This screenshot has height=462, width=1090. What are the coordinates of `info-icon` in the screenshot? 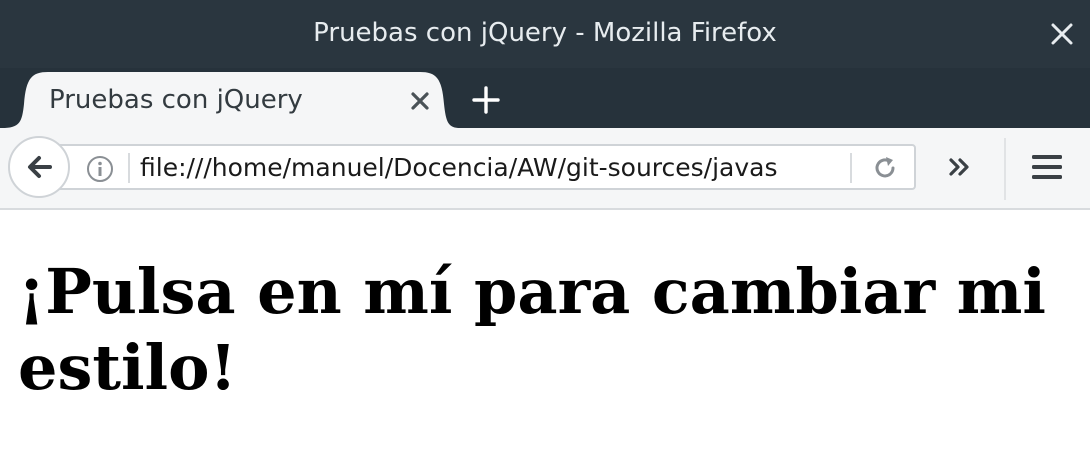 It's located at (100, 169).